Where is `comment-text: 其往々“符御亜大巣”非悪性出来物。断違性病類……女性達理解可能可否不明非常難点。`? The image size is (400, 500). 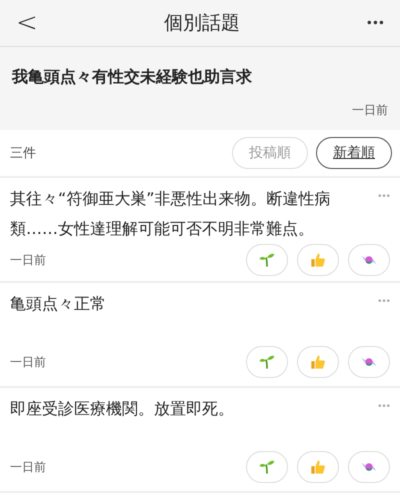
comment-text: 其往々“符御亜大巣”非悪性出来物。断違性病類……女性達理解可能可否不明非常難点。 is located at coordinates (171, 214).